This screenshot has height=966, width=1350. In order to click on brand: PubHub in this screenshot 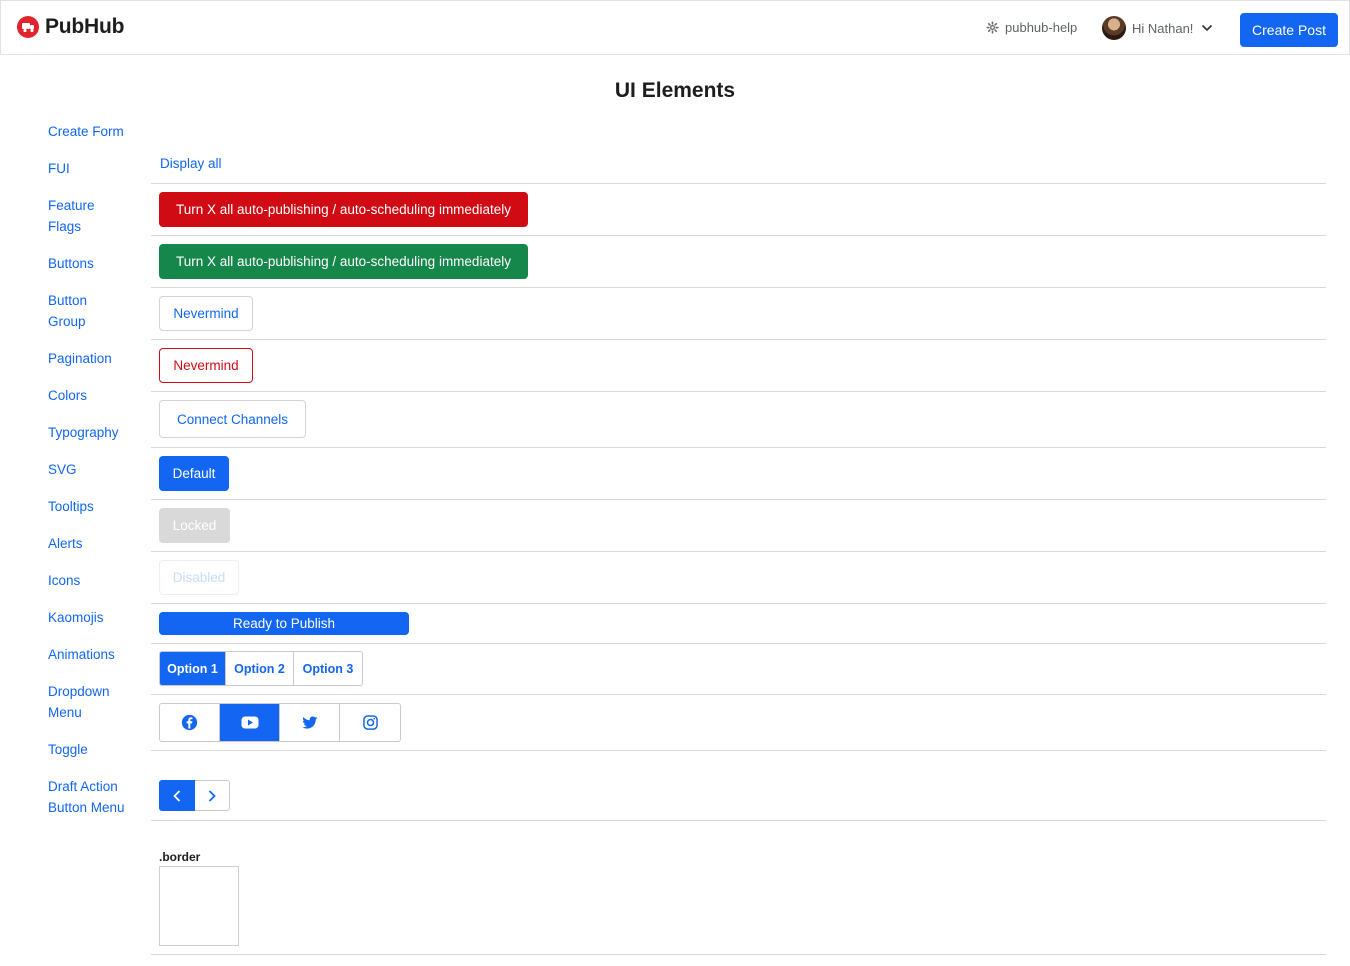, I will do `click(70, 27)`.